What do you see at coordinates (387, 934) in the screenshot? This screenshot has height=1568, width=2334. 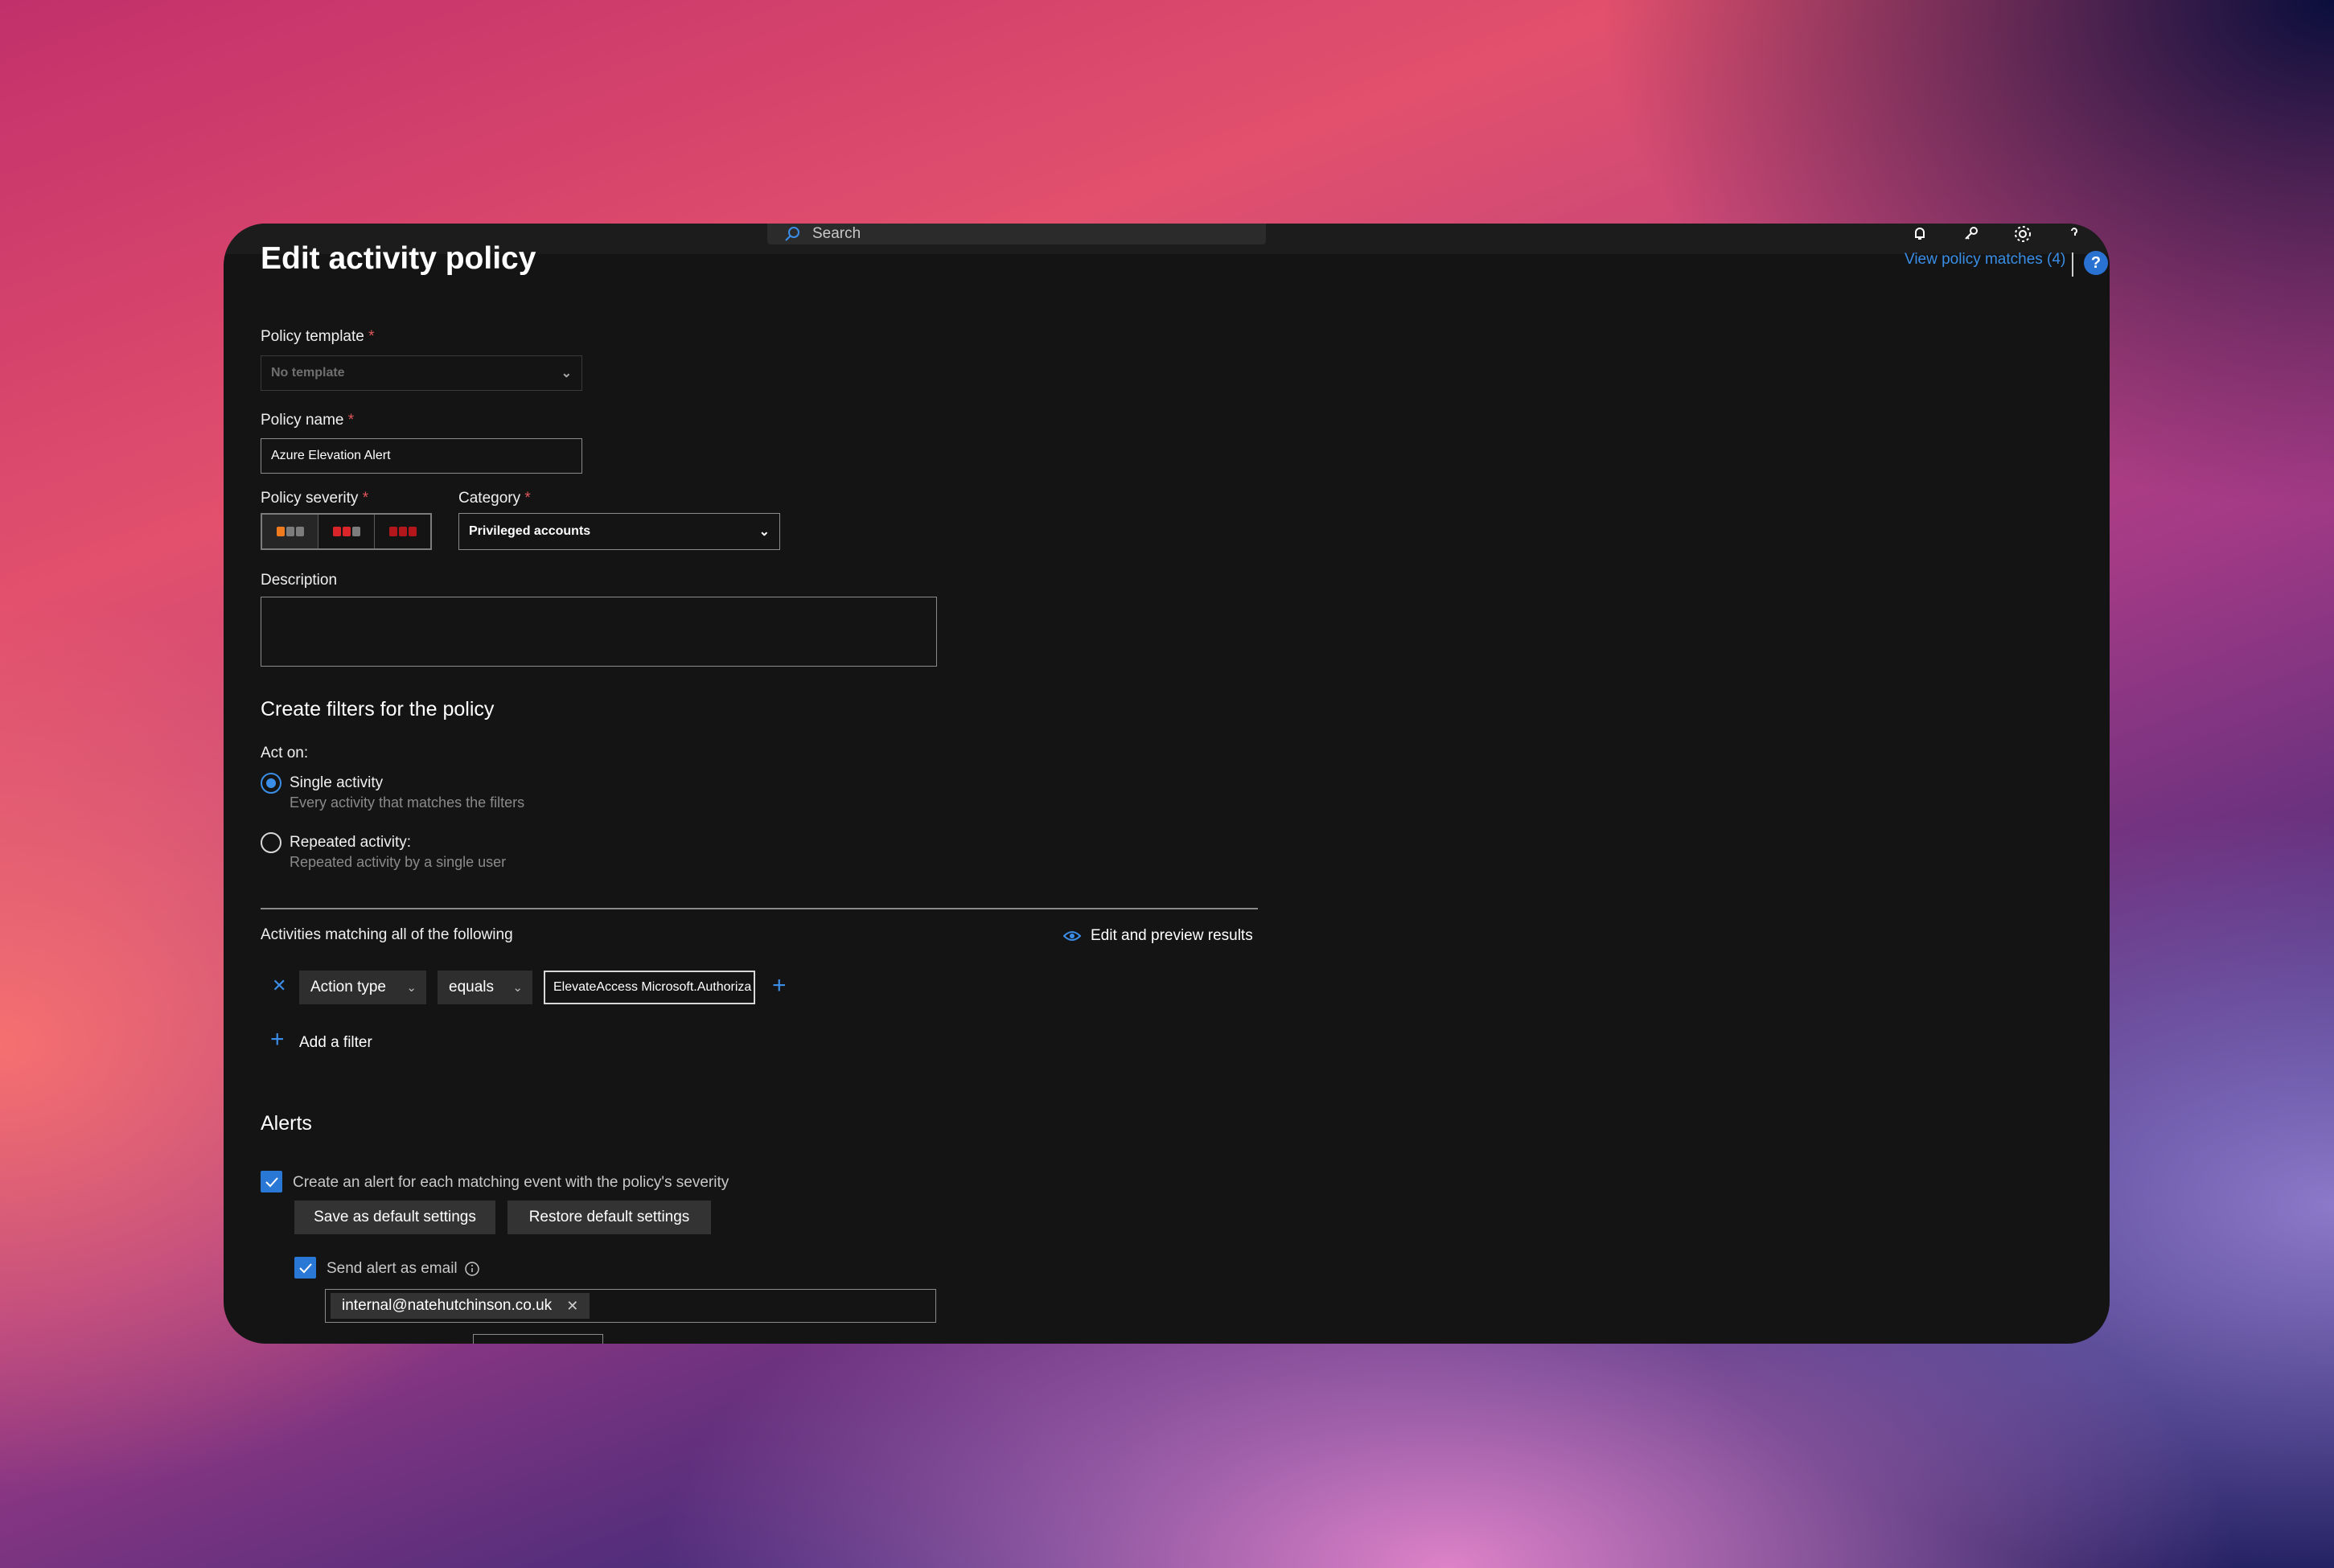 I see `activities-matching-label: Activities matching all of the following` at bounding box center [387, 934].